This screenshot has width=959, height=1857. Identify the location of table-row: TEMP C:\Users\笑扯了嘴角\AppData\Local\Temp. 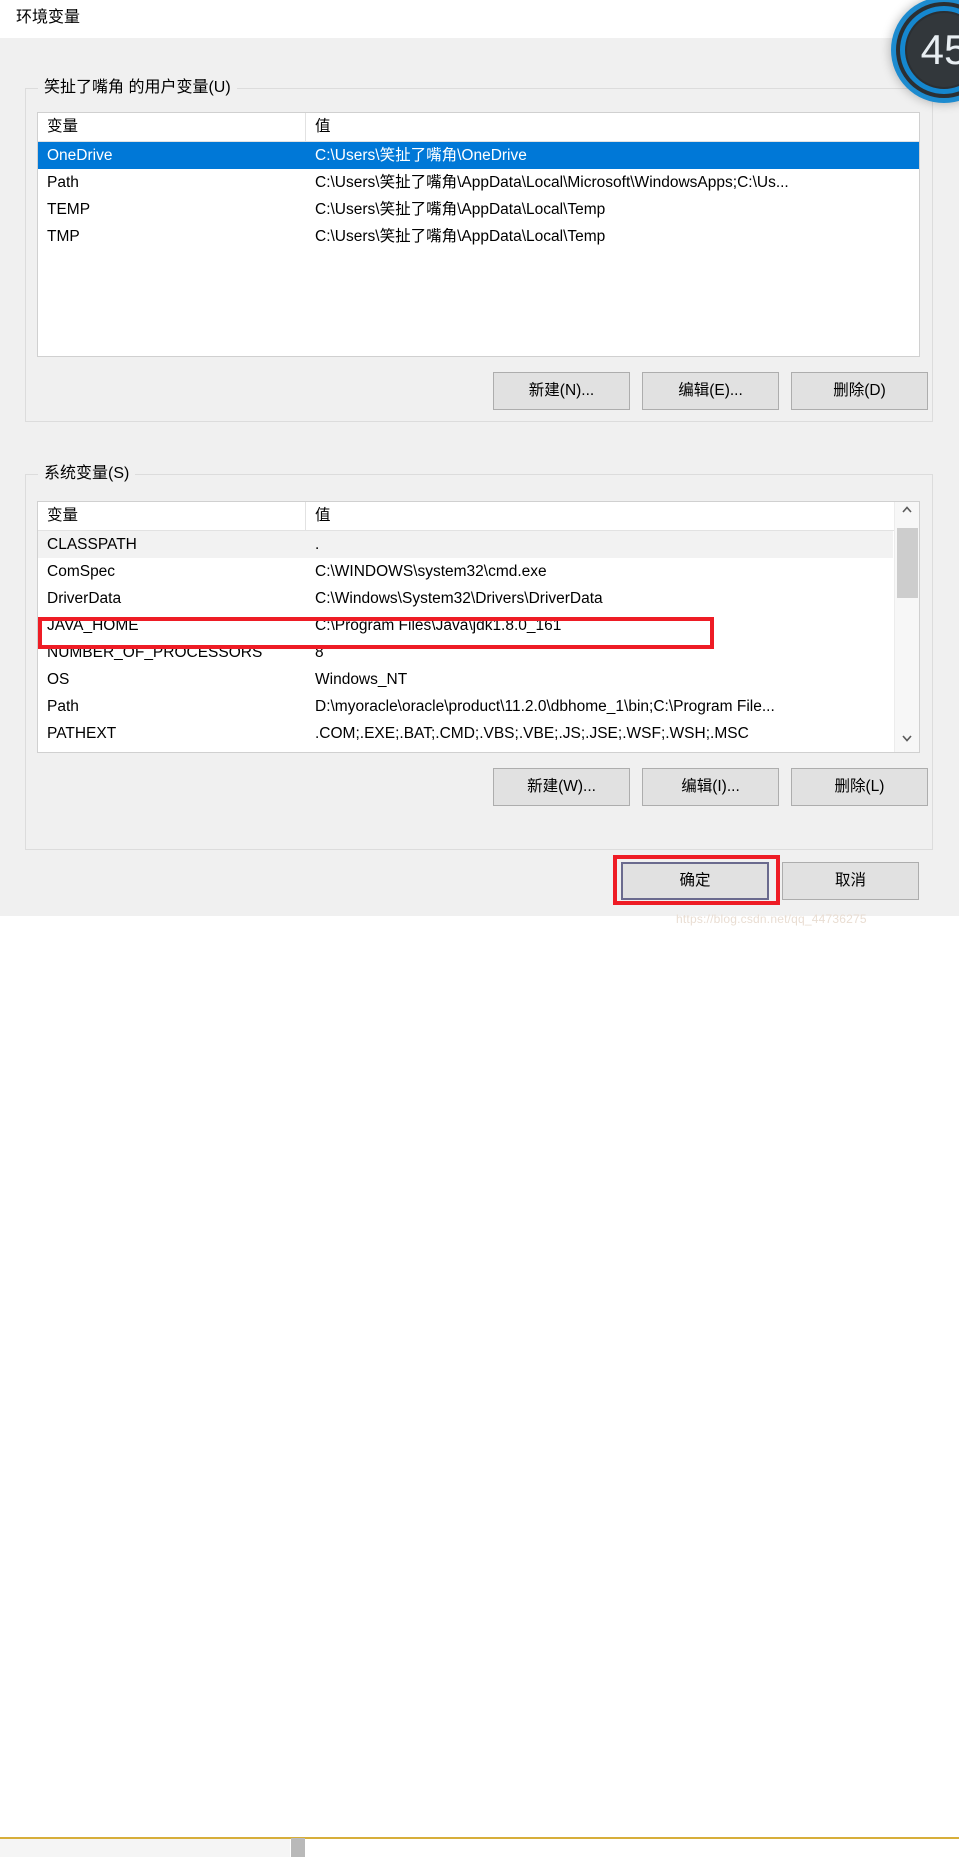
(478, 209).